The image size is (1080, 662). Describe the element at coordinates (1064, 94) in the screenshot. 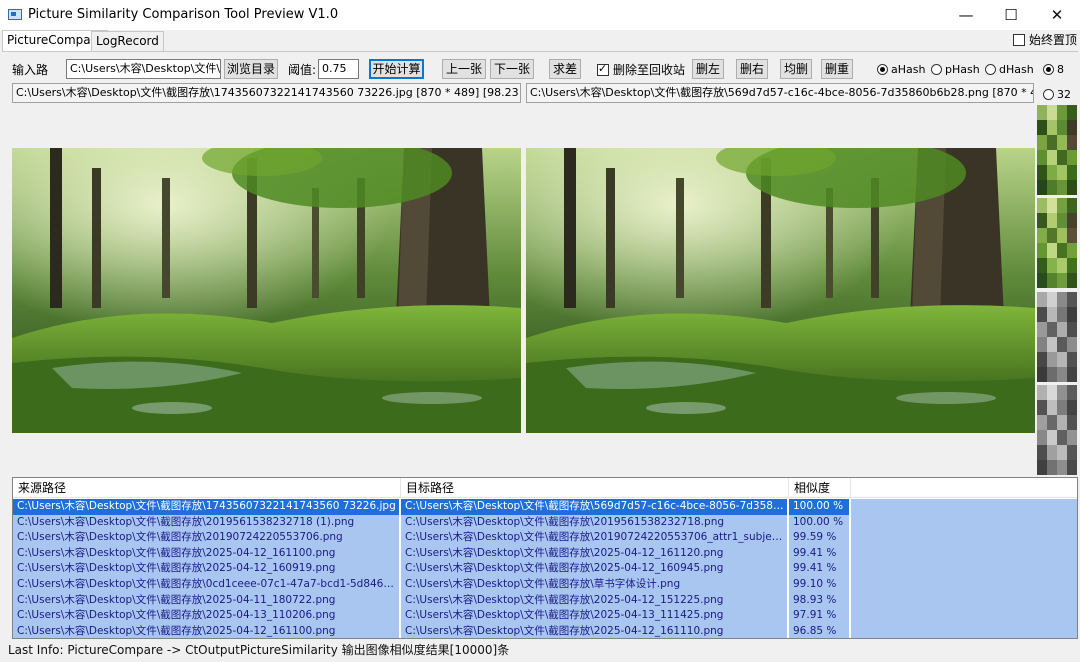

I see `radio-size-32-label: 32` at that location.